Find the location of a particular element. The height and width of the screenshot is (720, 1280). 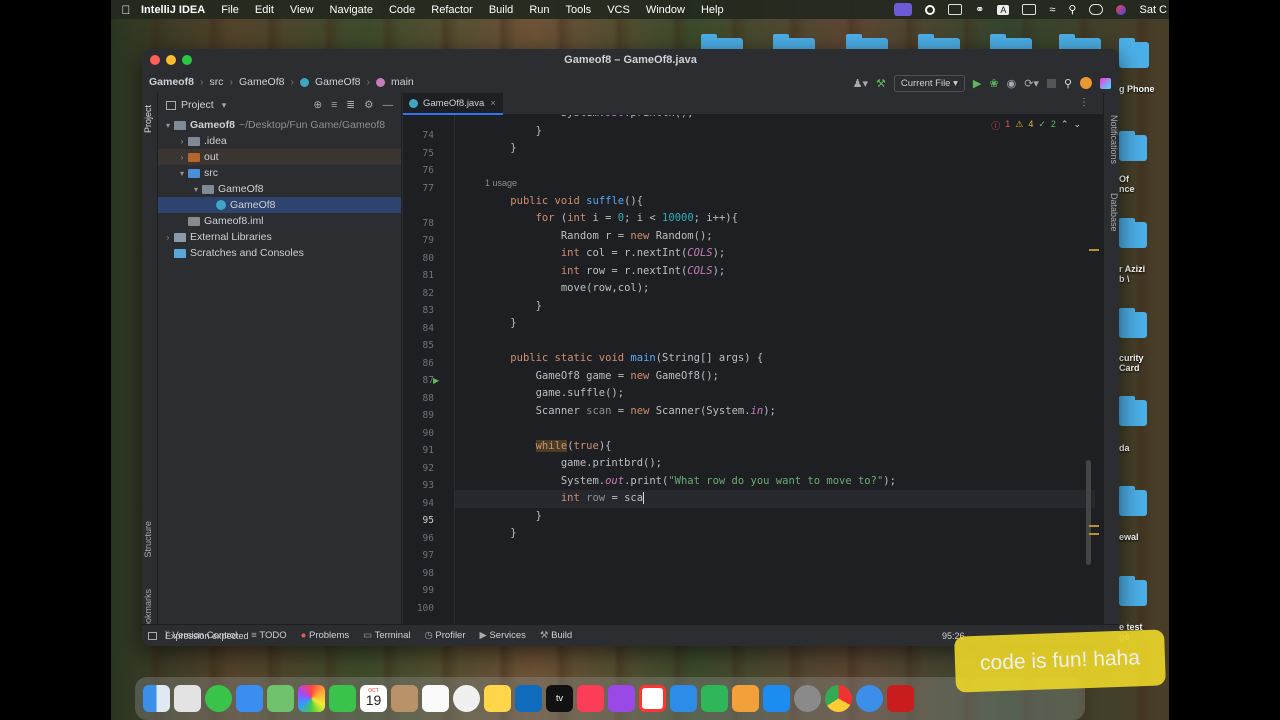

tree-item-scratches-and-consoles: Scratches and Consoles is located at coordinates (279, 253).